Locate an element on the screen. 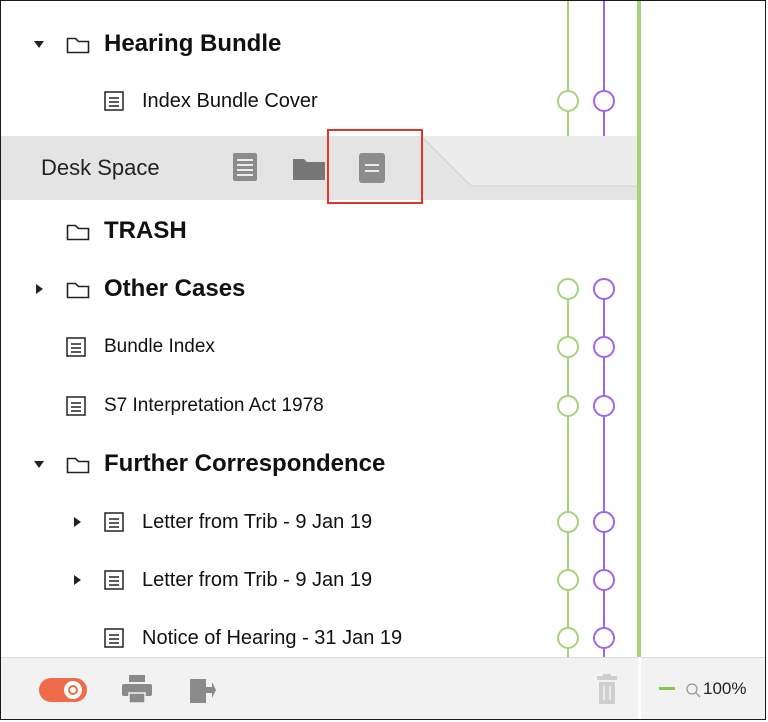  tree-row-label: TRASH is located at coordinates (145, 230).